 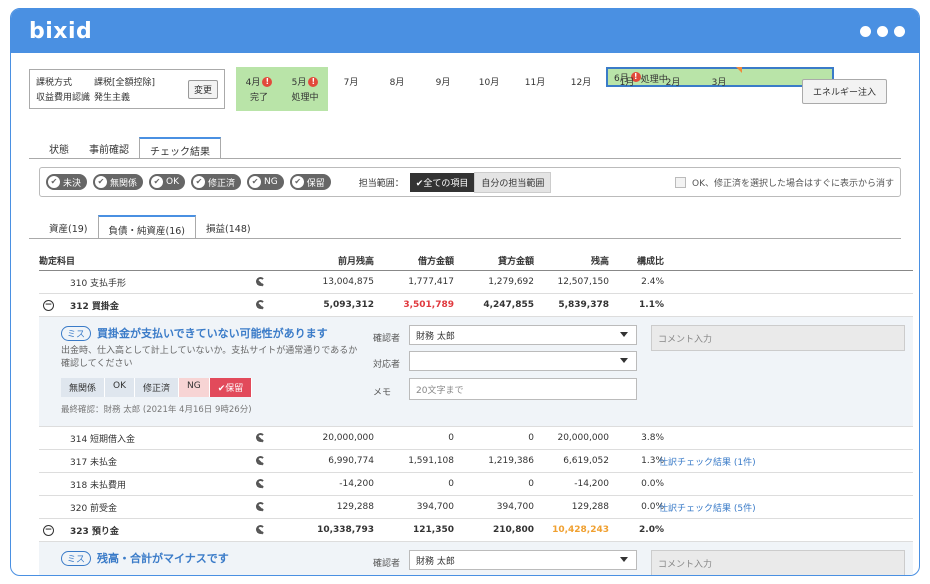 I want to click on filter-chip-ng: ✔ NG, so click(x=265, y=182).